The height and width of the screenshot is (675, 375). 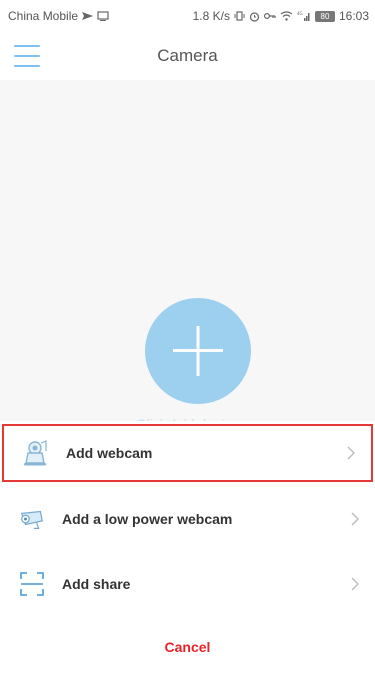 I want to click on carrier-label: China Mobile, so click(x=43, y=16).